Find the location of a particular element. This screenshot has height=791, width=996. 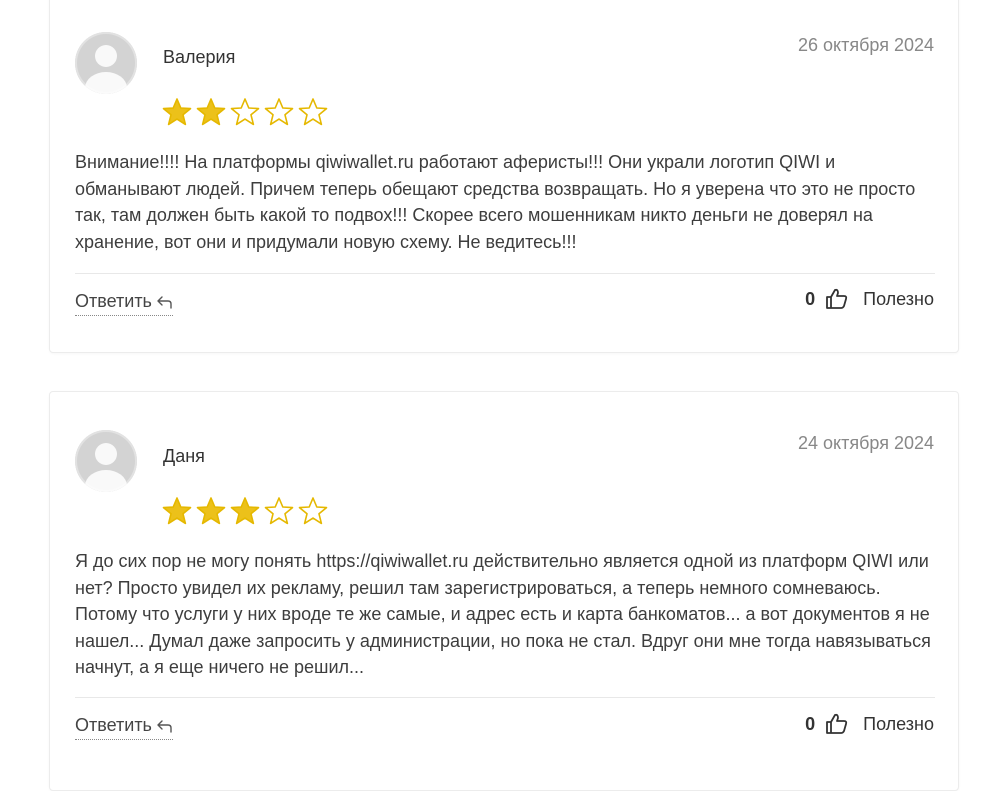

review-date: 26 октября 2024 is located at coordinates (865, 45).